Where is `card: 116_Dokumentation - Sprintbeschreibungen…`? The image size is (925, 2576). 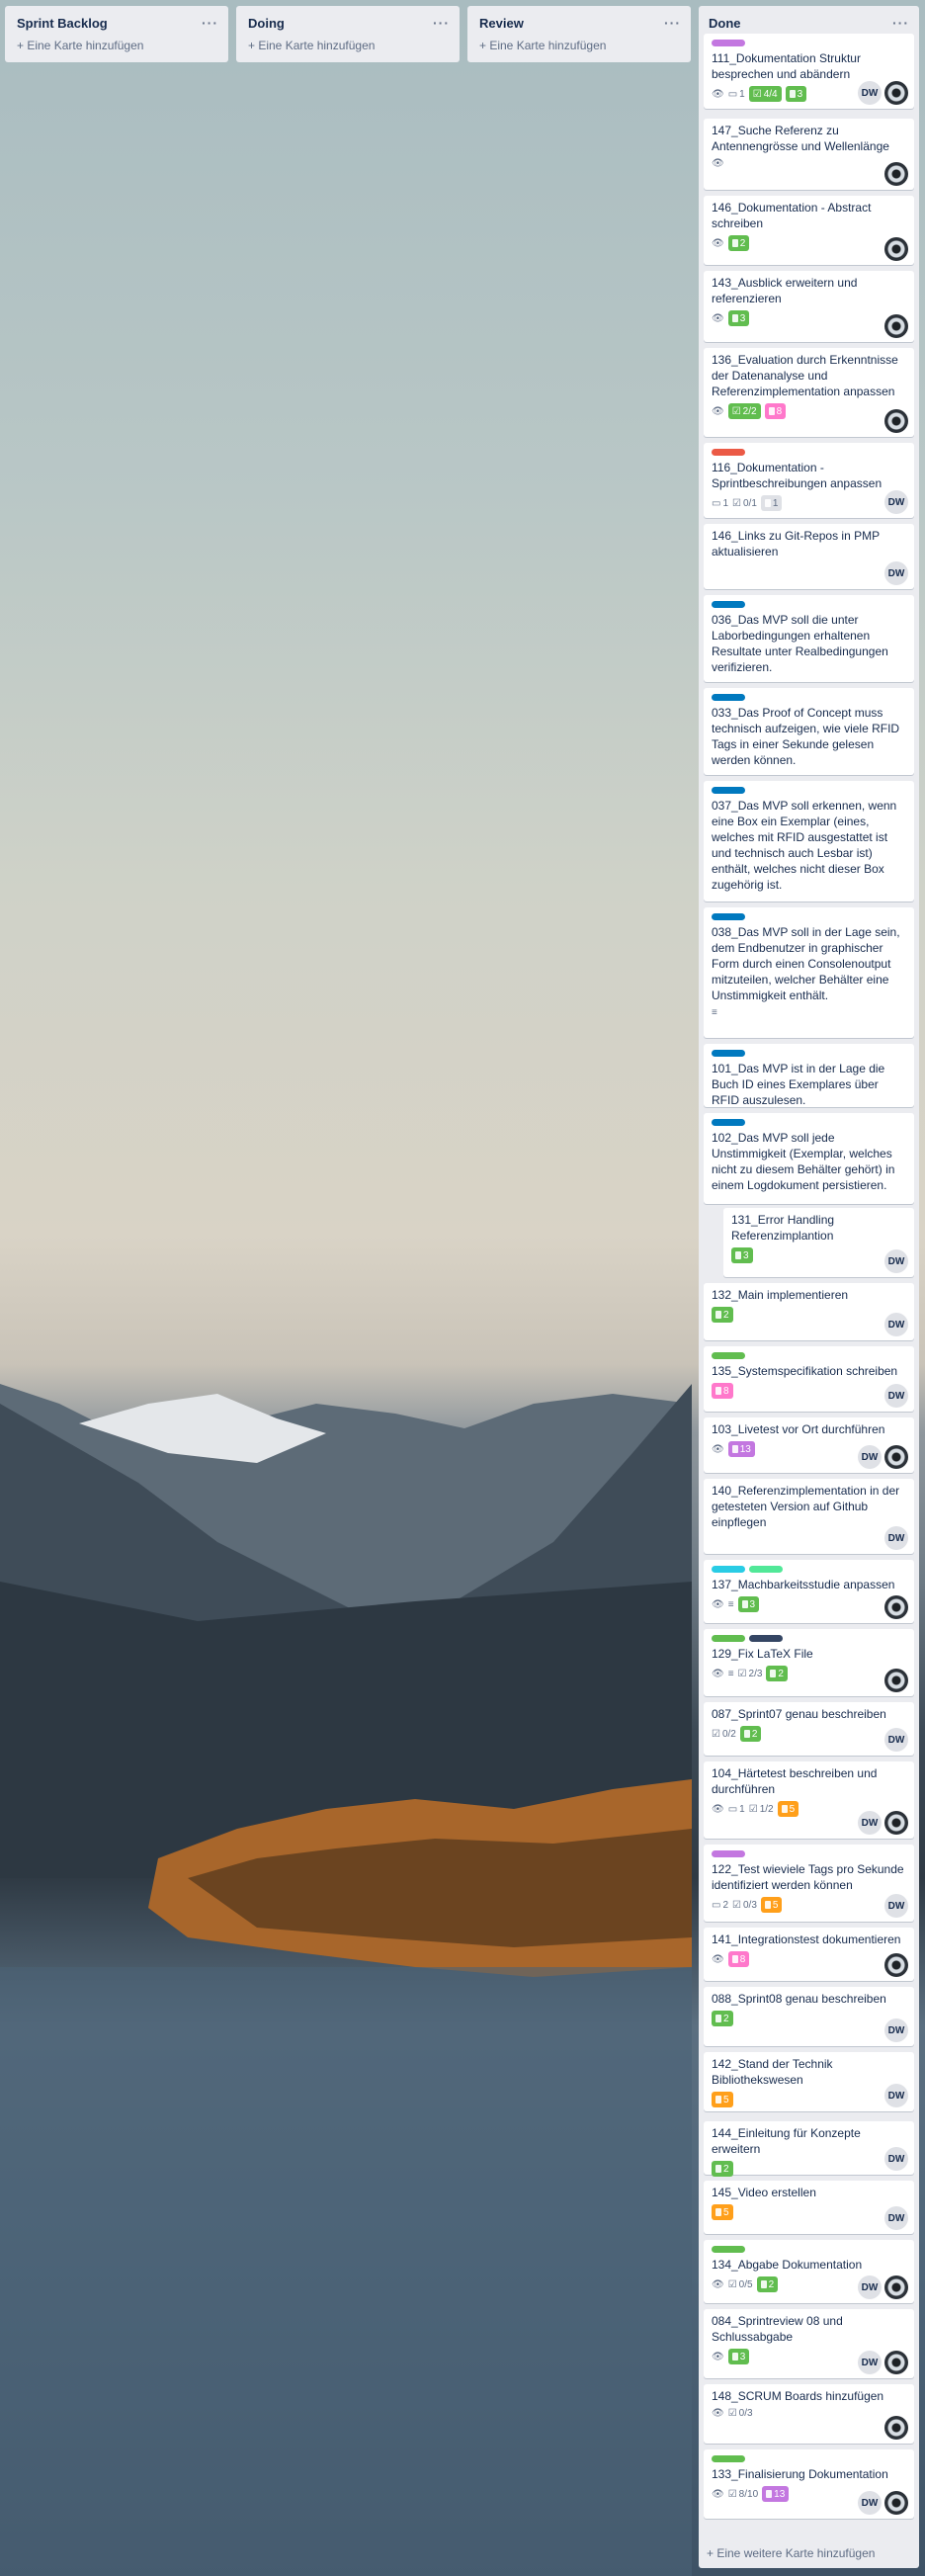 card: 116_Dokumentation - Sprintbeschreibungen… is located at coordinates (809, 480).